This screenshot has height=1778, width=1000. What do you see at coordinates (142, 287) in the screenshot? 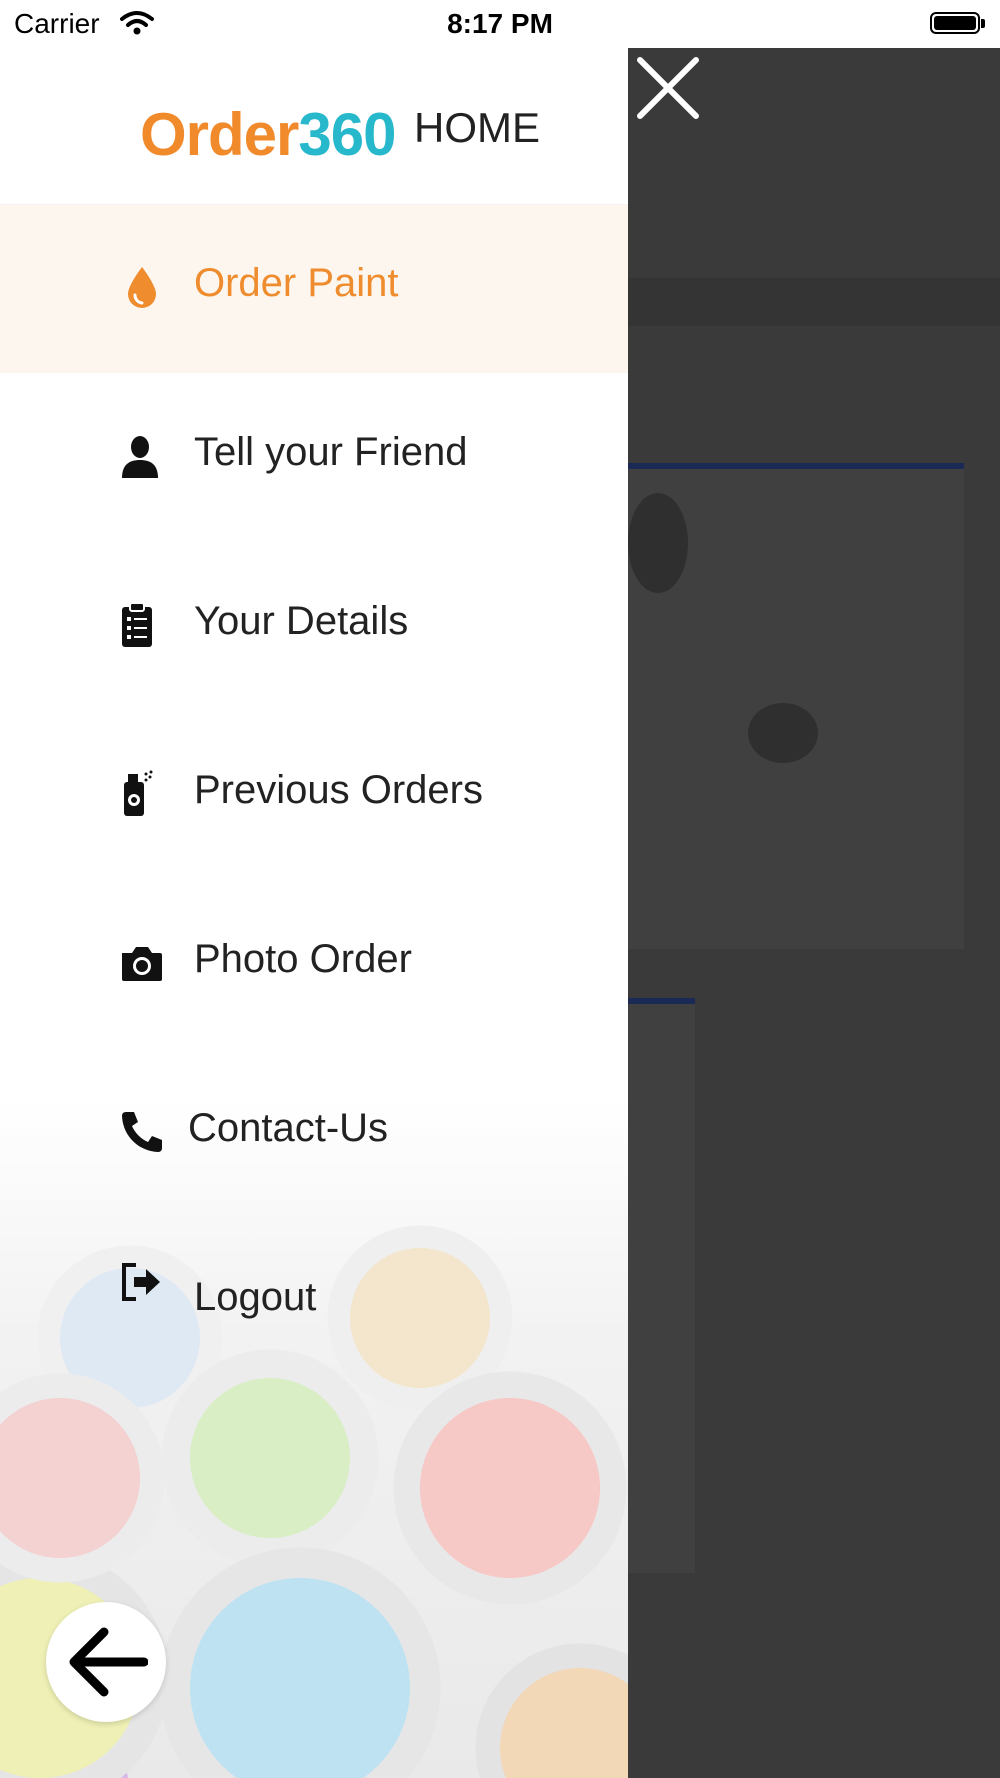
I see `paint-drop-icon` at bounding box center [142, 287].